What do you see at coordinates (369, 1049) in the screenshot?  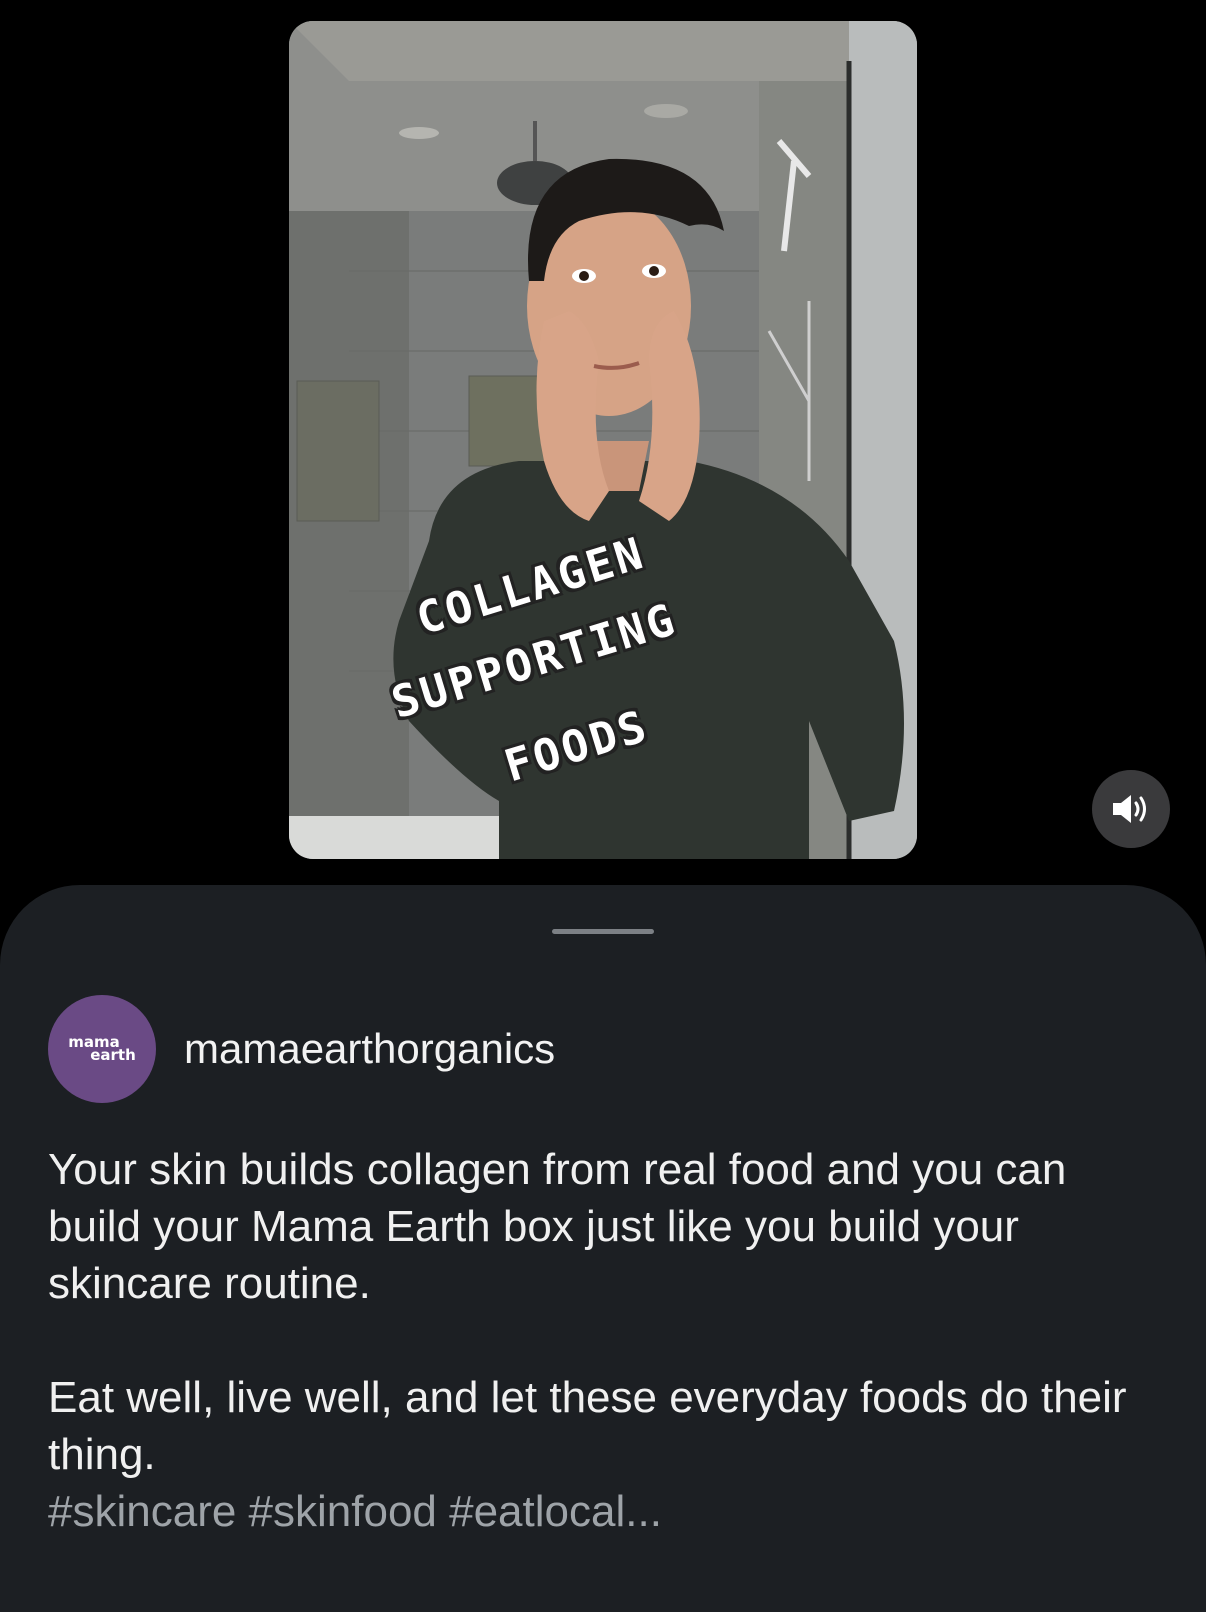 I see `username: mamaearthorganics` at bounding box center [369, 1049].